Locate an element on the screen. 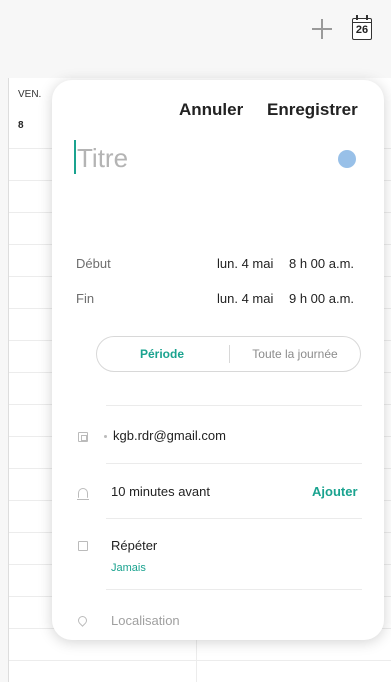 The image size is (391, 682). end-time: 9 h 00 a.m. is located at coordinates (321, 298).